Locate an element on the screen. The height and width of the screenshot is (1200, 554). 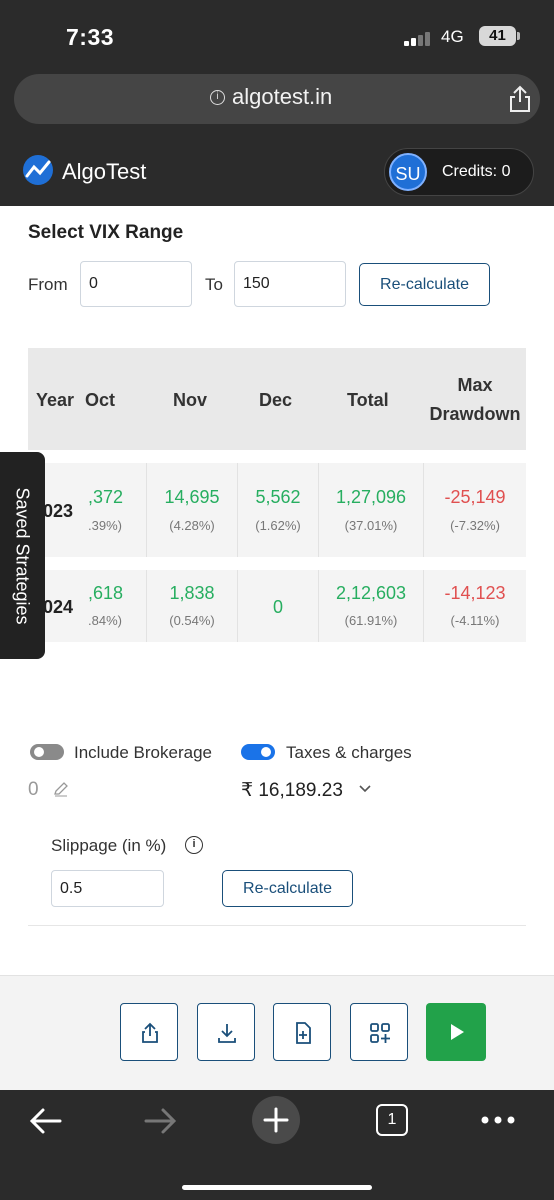
home-indicator is located at coordinates (277, 1187).